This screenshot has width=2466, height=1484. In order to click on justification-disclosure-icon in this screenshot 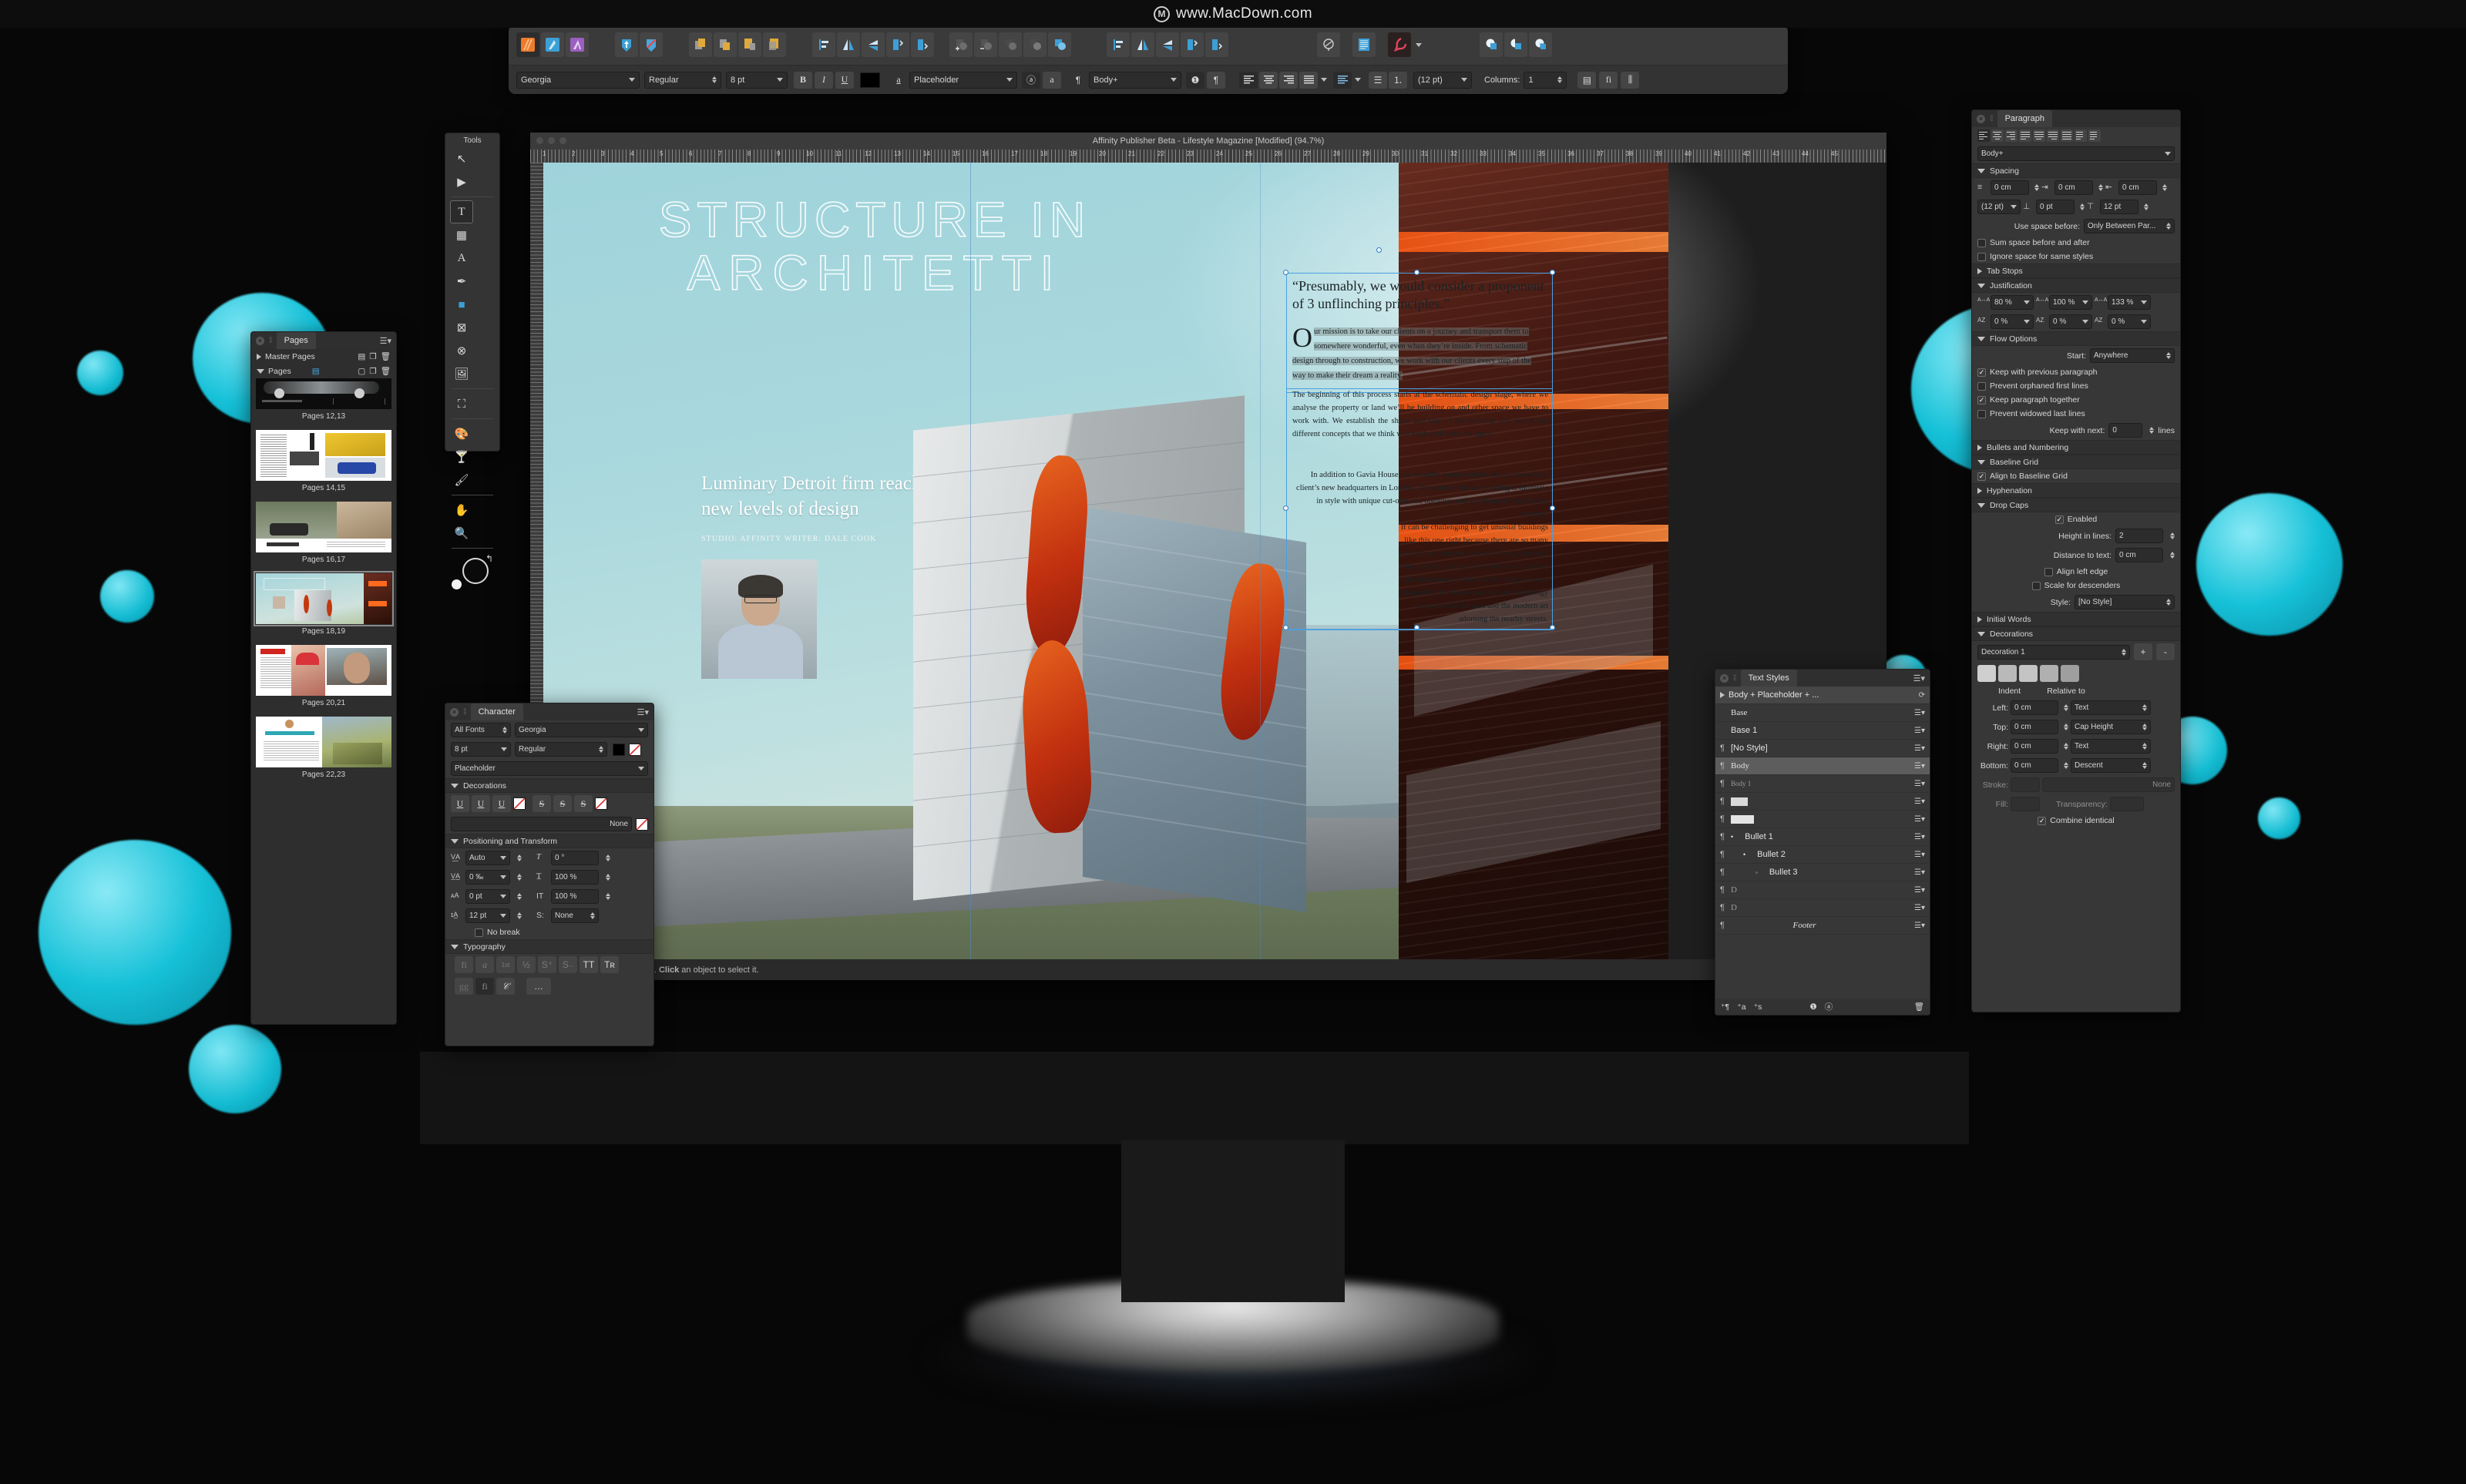, I will do `click(1981, 285)`.